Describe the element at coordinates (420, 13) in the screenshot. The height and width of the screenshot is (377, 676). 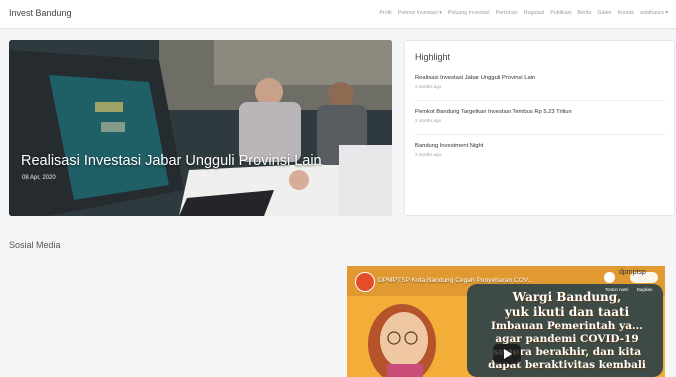
I see `nav-potensi-investasi: Potensi Investasi ▾` at that location.